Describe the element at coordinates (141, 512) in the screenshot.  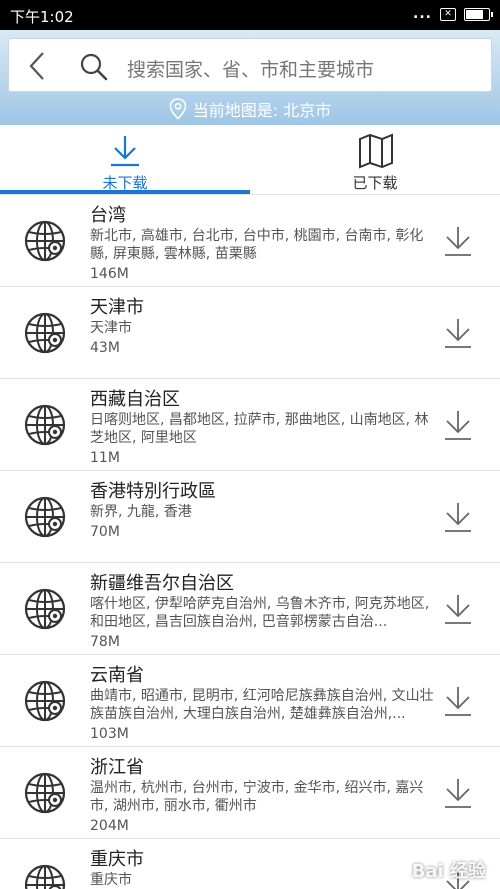
I see `region-cities: 新界, 九龍, 香港` at that location.